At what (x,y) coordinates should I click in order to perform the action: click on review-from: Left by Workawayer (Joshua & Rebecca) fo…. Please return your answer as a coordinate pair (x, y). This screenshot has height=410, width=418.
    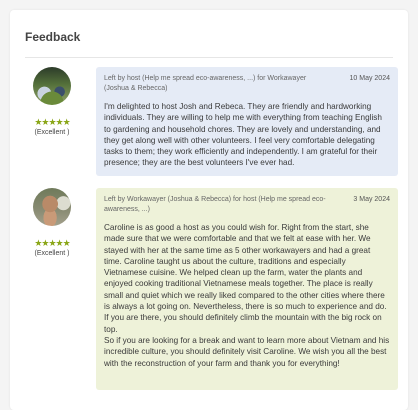
    Looking at the image, I should click on (215, 204).